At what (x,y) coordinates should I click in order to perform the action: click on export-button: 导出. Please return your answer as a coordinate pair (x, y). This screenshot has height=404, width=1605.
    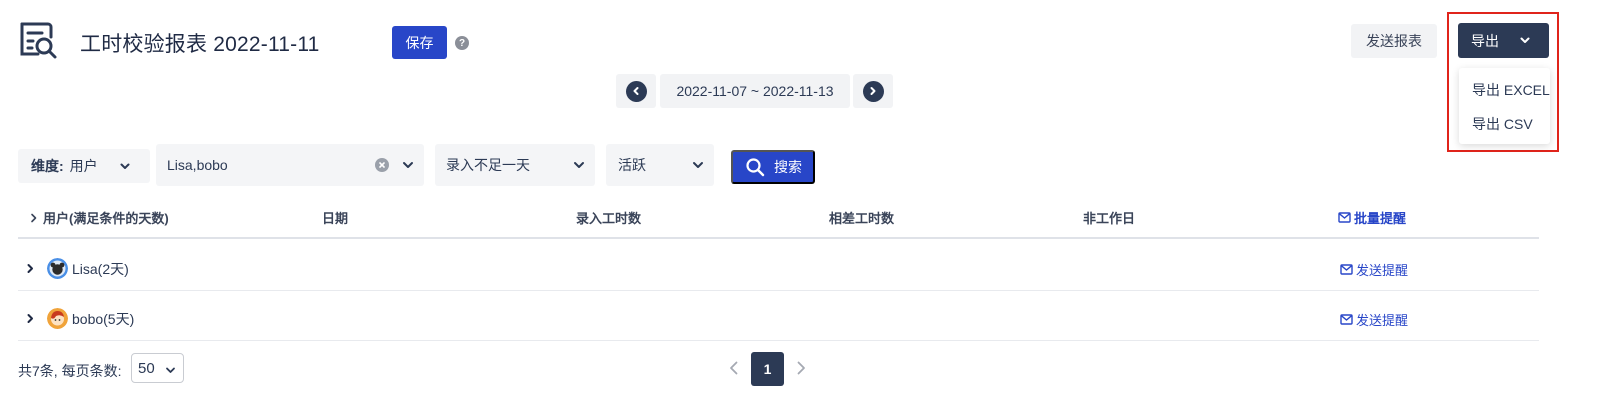
    Looking at the image, I should click on (1503, 40).